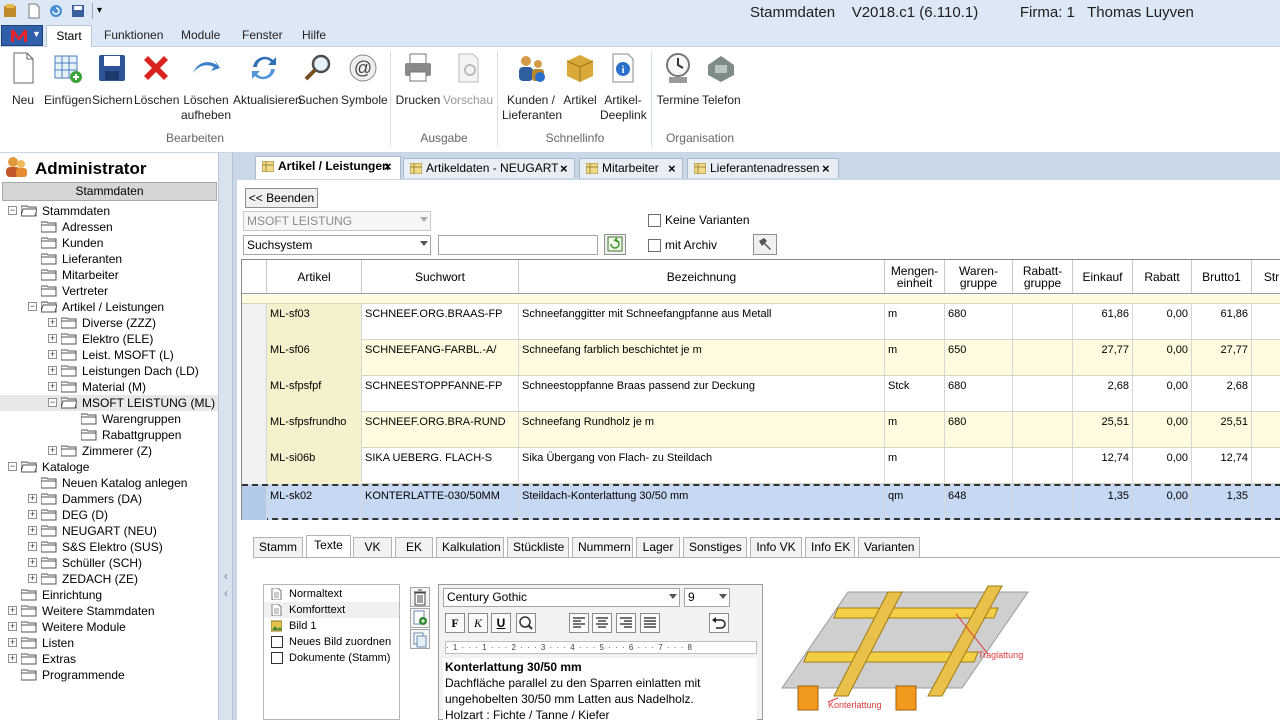 Image resolution: width=1280 pixels, height=720 pixels. Describe the element at coordinates (109, 563) in the screenshot. I see `tree-item: + Schüller (SCH)` at that location.